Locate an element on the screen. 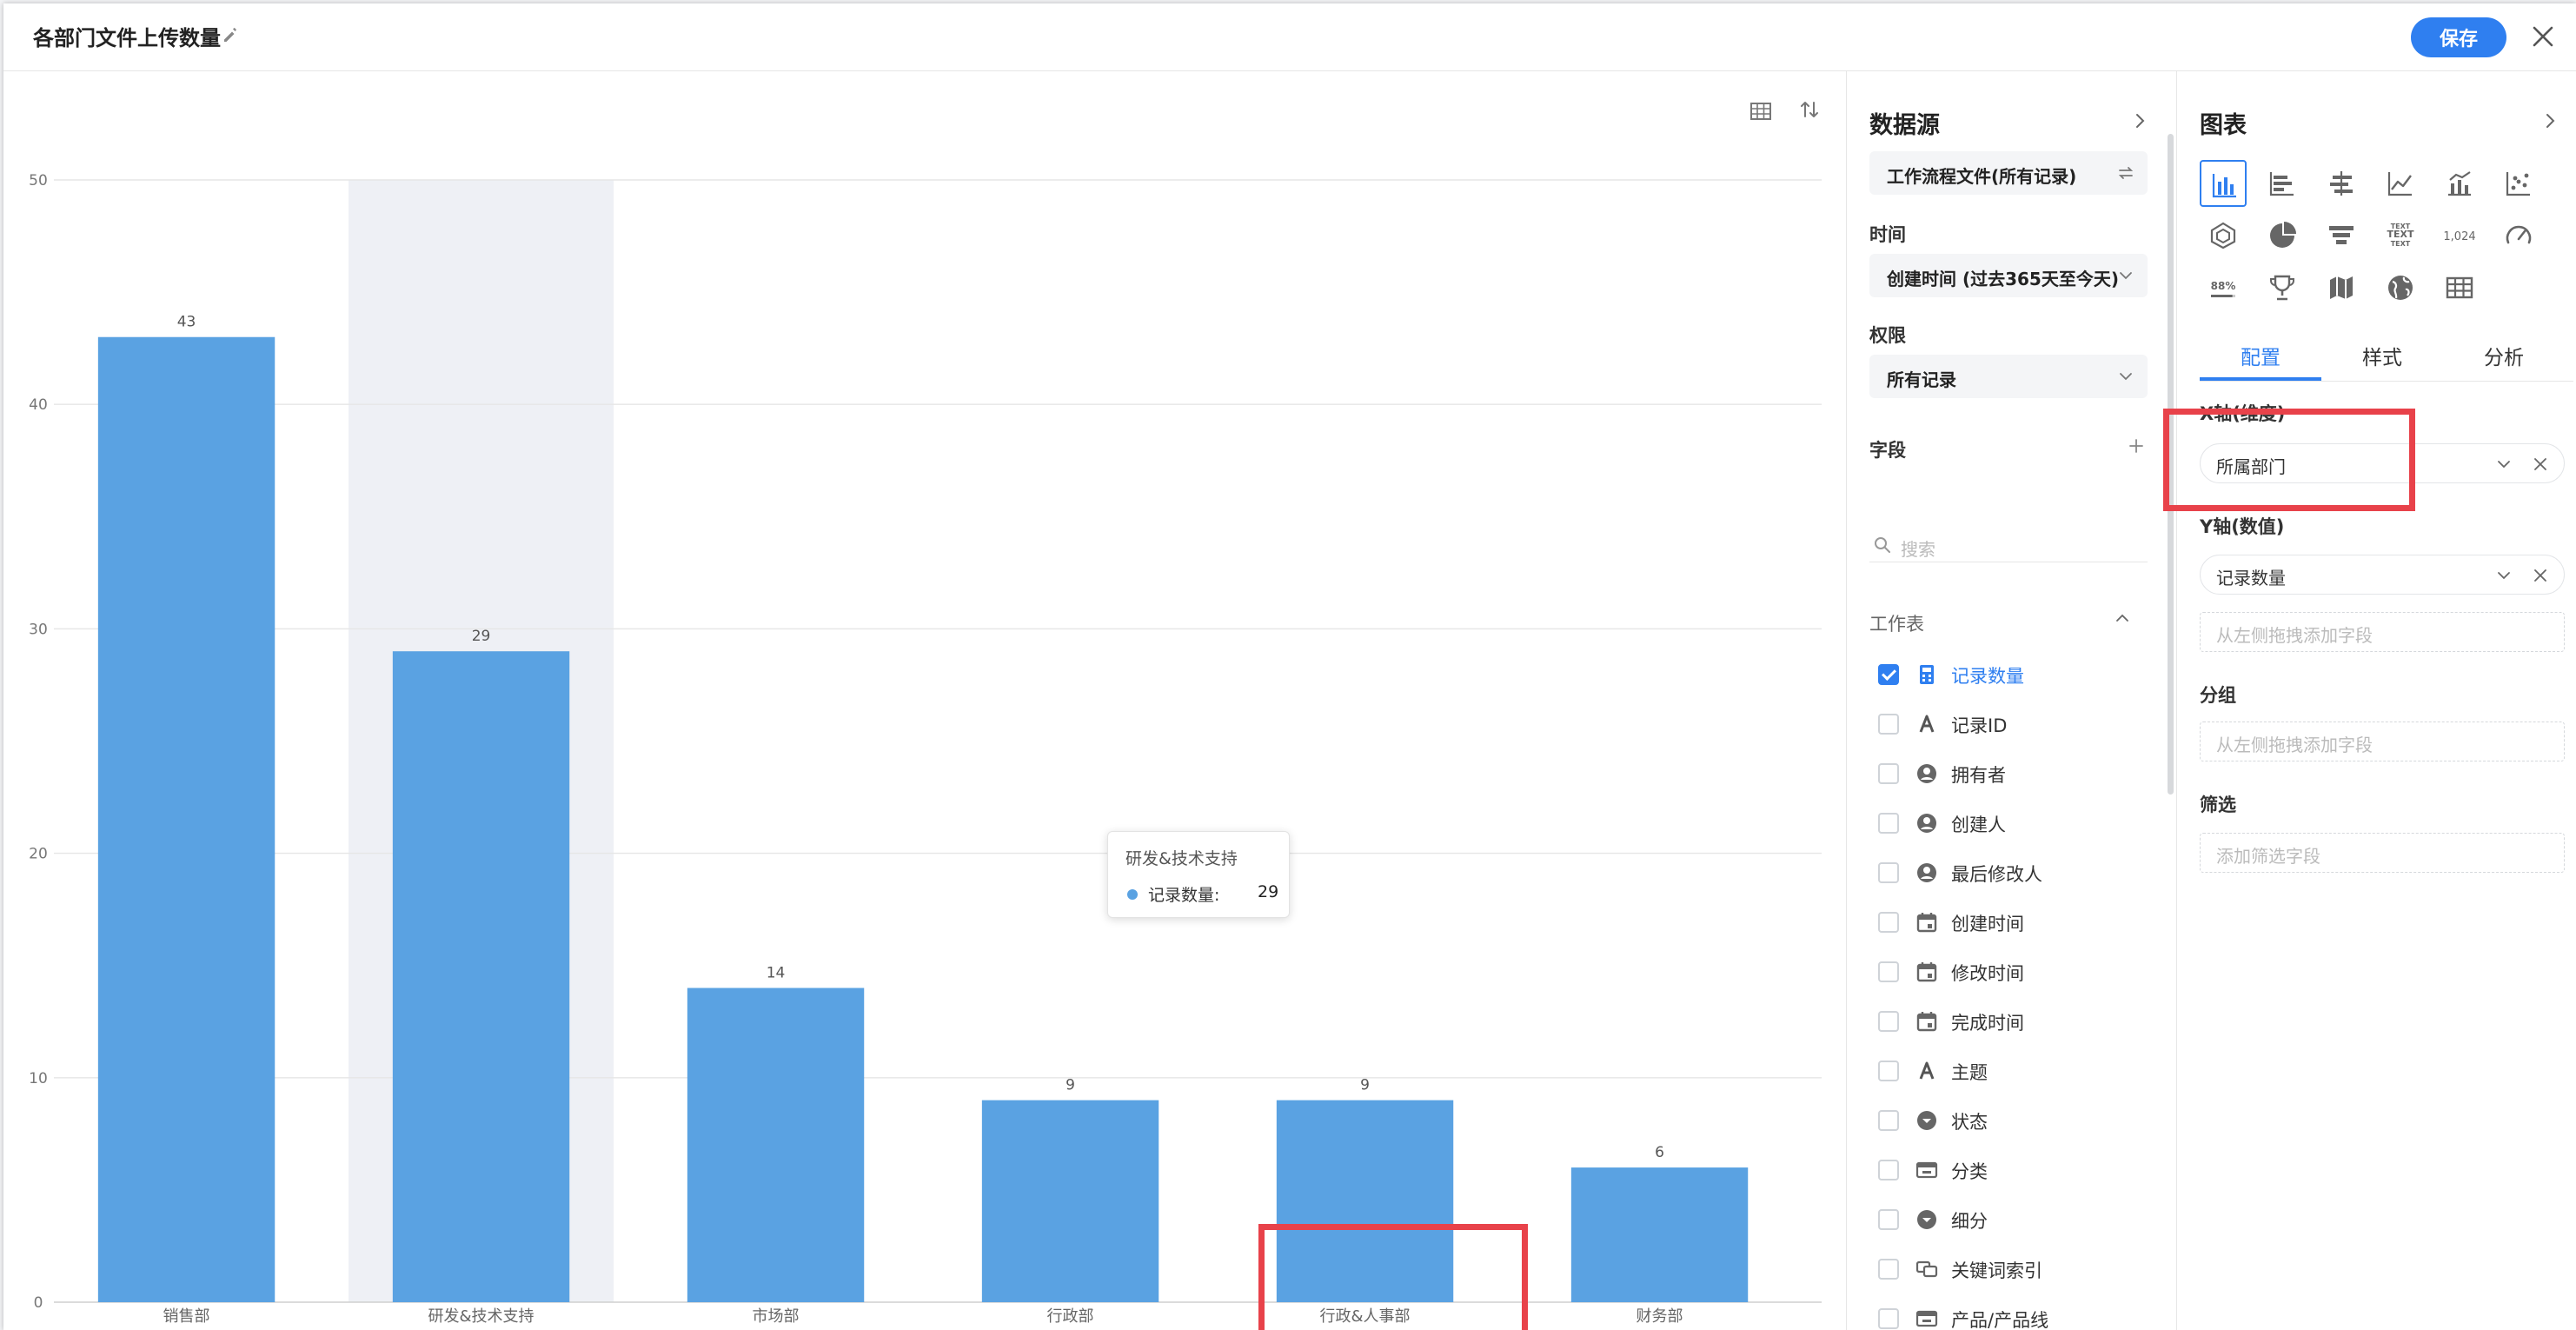 Image resolution: width=2576 pixels, height=1330 pixels. field-item: 分类 is located at coordinates (2008, 1170).